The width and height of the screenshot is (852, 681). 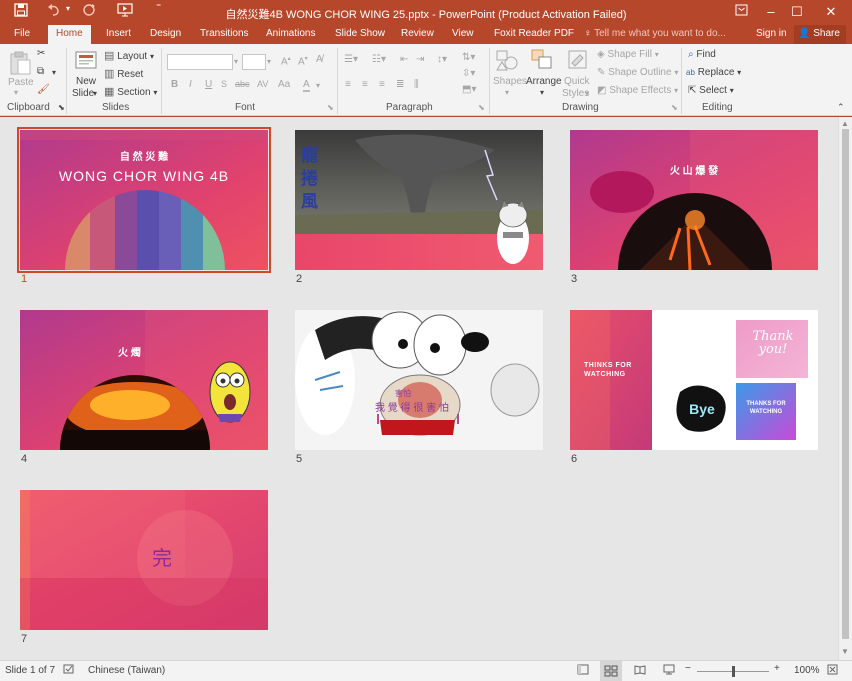 I want to click on maximize-icon: ☐, so click(x=797, y=12).